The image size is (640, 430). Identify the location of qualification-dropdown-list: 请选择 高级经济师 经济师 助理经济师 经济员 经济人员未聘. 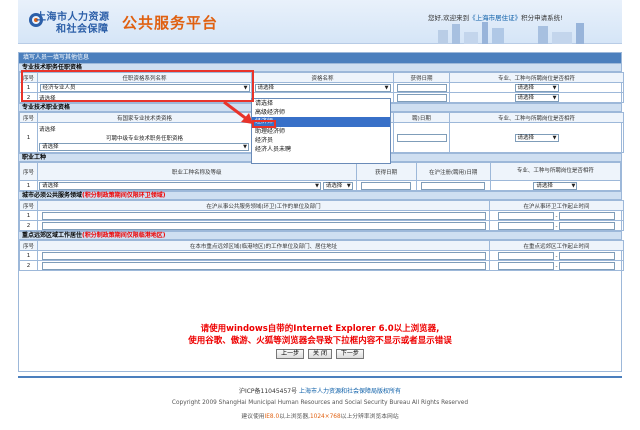
(321, 131).